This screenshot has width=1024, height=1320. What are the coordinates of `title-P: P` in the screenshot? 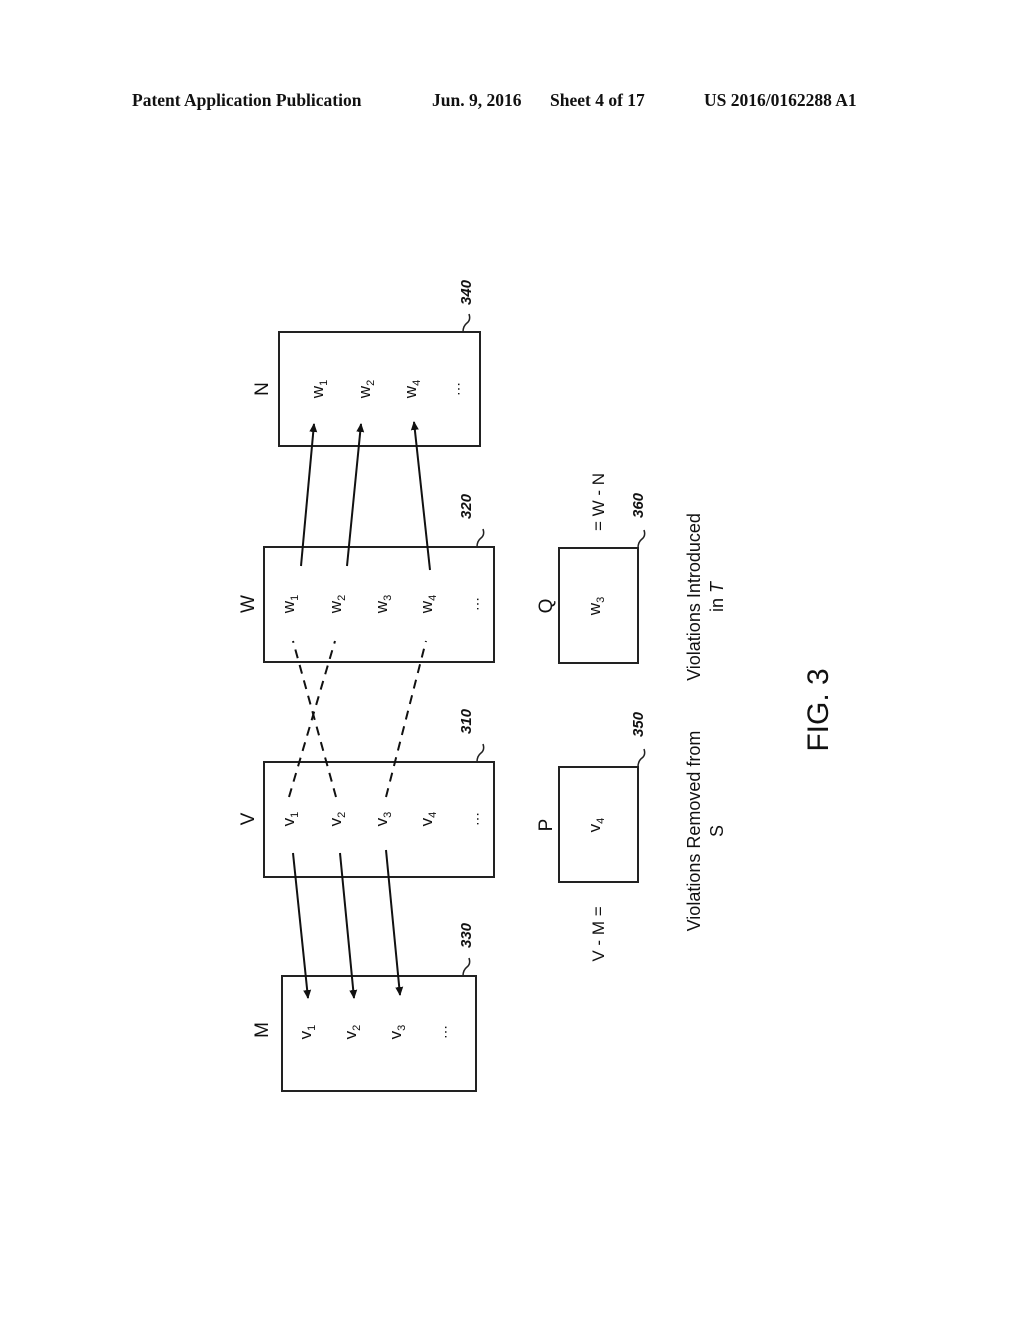 It's located at (546, 825).